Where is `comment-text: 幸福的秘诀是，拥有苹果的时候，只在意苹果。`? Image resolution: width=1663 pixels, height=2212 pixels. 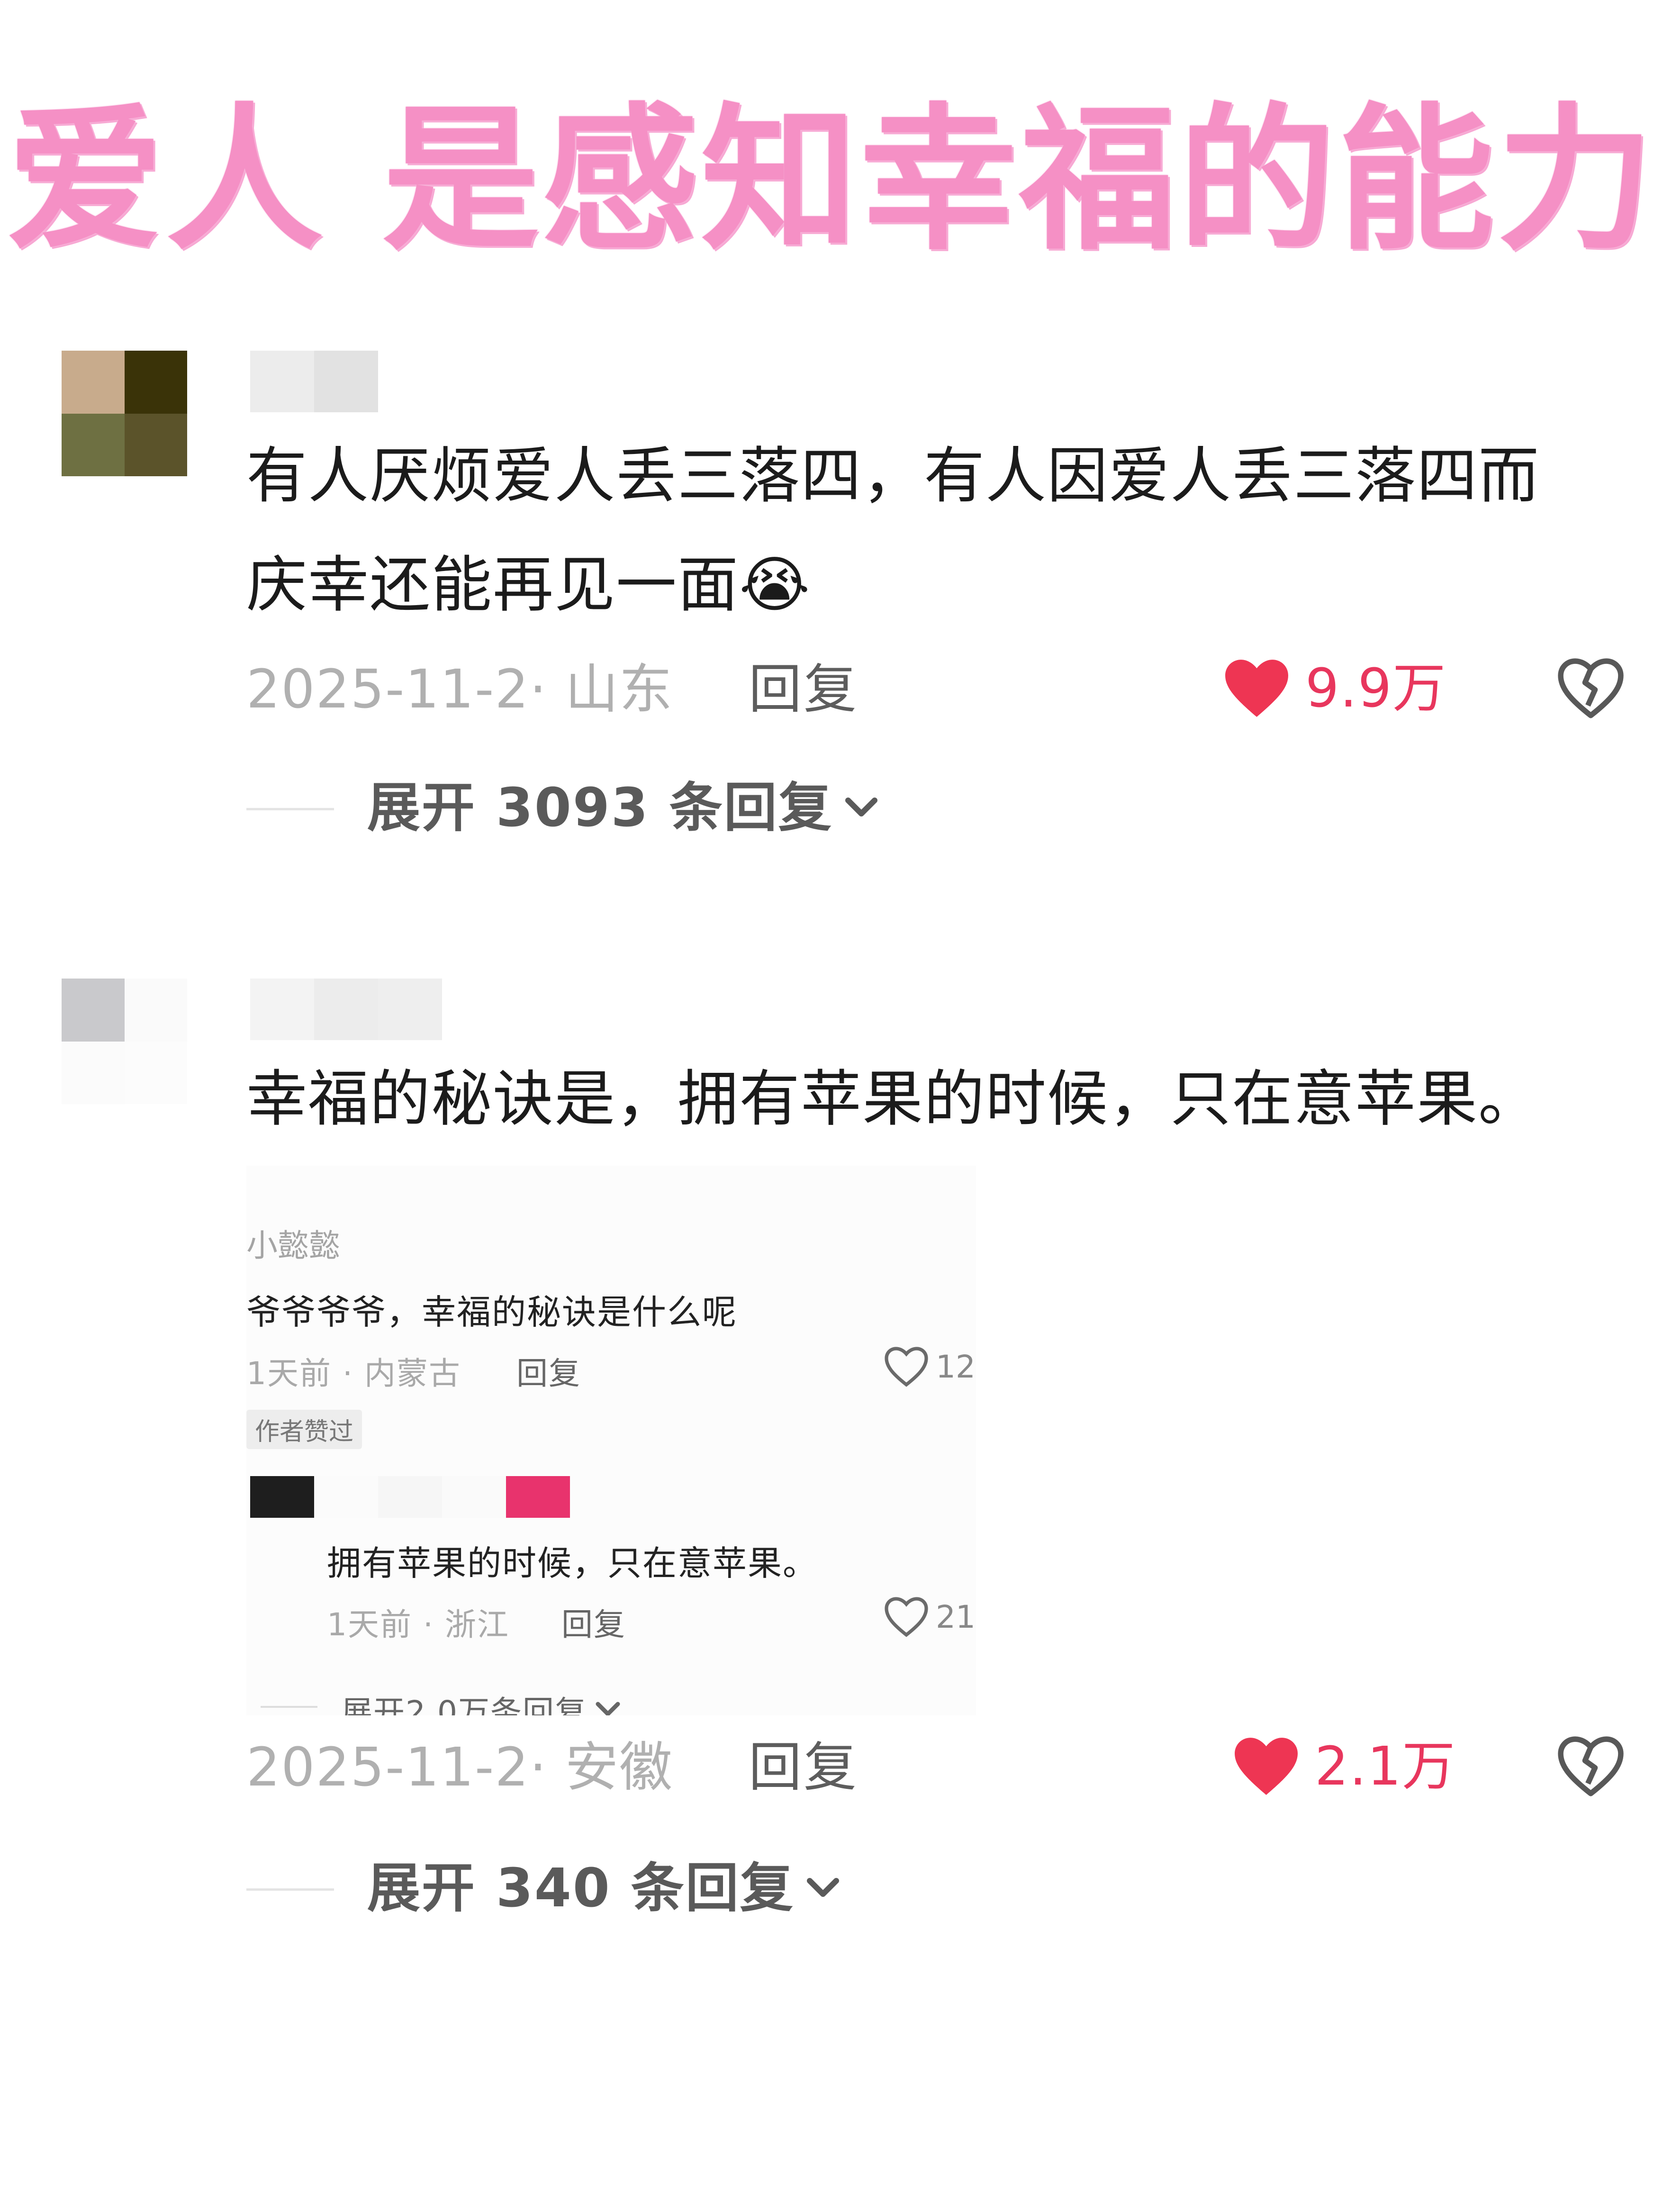 comment-text: 幸福的秘诀是，拥有苹果的时候，只在意苹果。 is located at coordinates (893, 1099).